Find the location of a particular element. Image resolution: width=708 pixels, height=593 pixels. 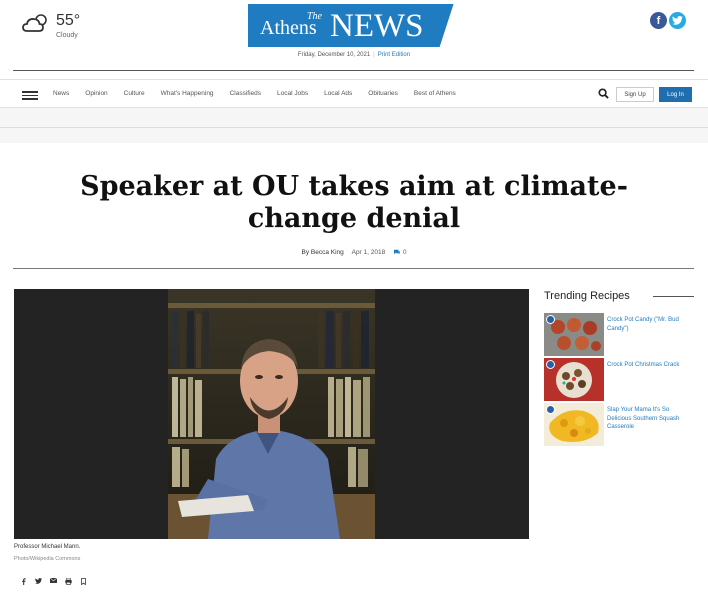

site-logo: The Athens NEWS is located at coordinates (352, 25).